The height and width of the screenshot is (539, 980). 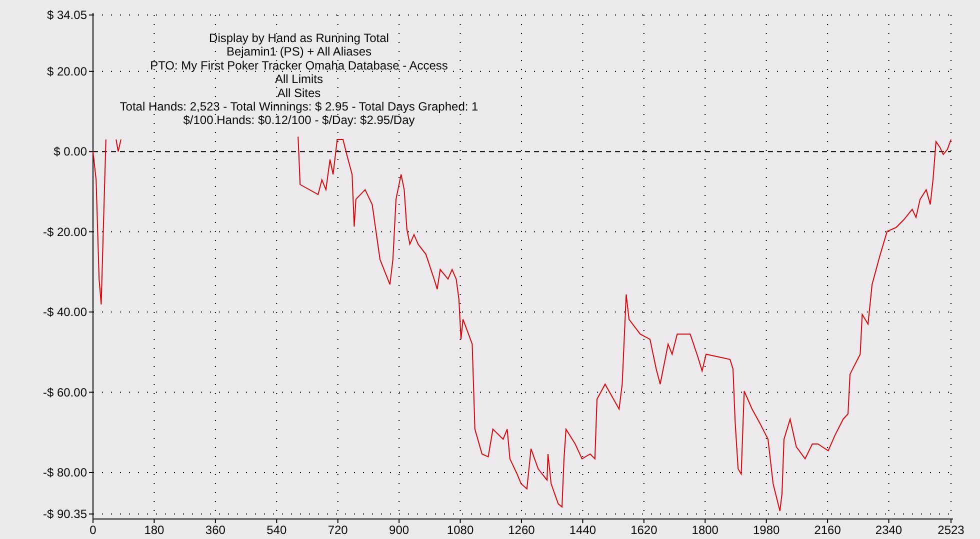 I want to click on chart-title: Total Hands: 2,523 - Total Winnings: $ 2.95 - Total Days Graphed: 1, so click(x=299, y=107).